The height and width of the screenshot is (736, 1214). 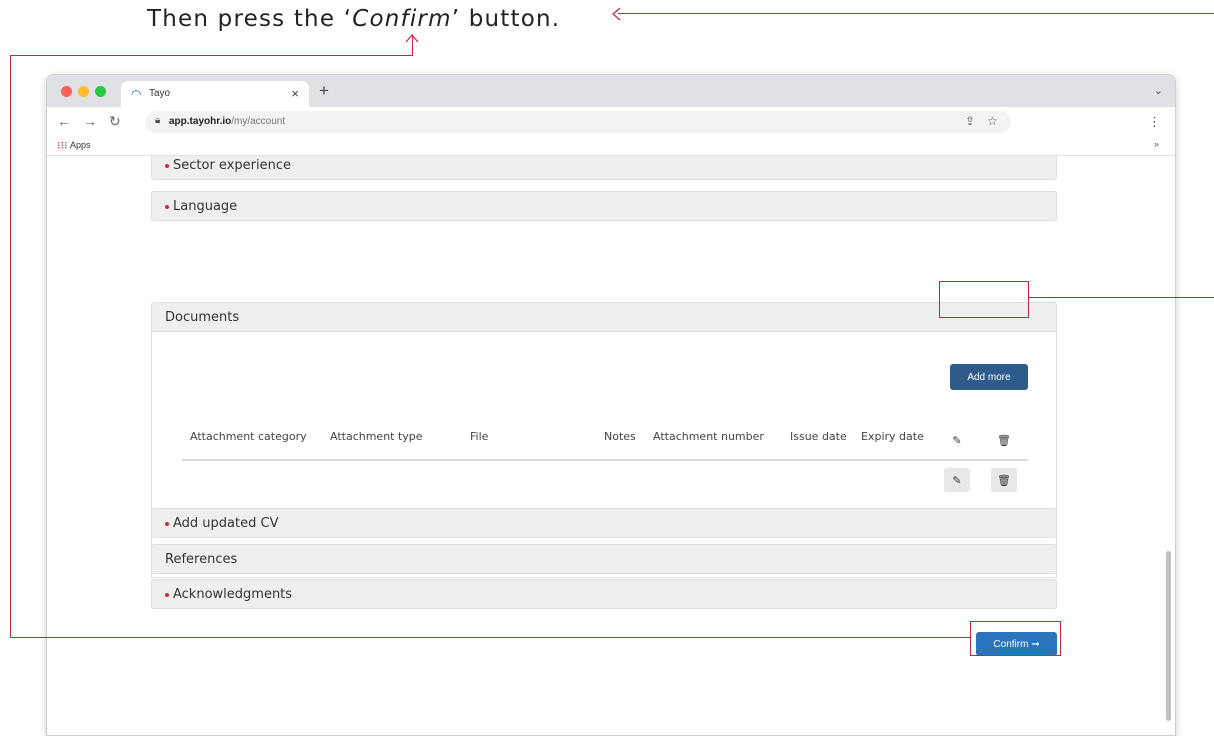 What do you see at coordinates (992, 121) in the screenshot?
I see `star-icon: ☆` at bounding box center [992, 121].